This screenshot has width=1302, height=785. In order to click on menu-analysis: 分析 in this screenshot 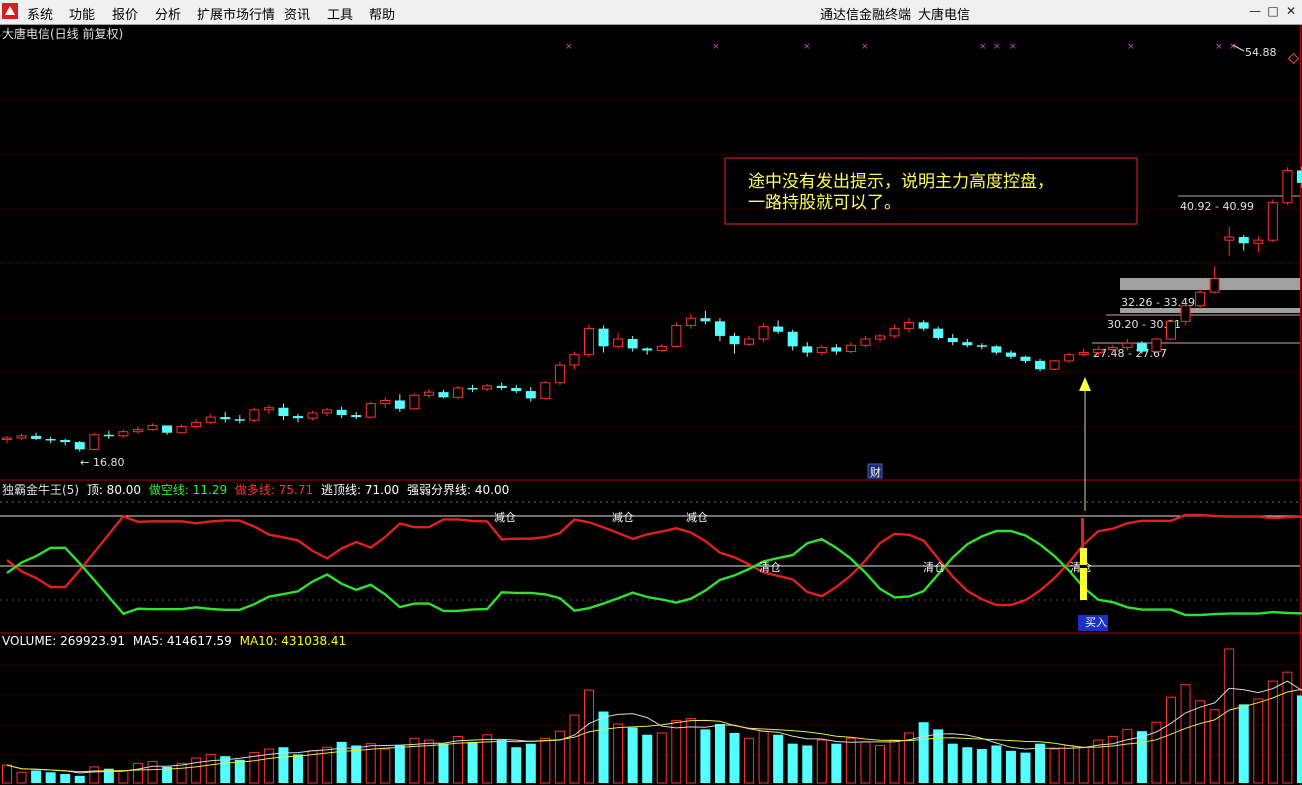, I will do `click(168, 13)`.